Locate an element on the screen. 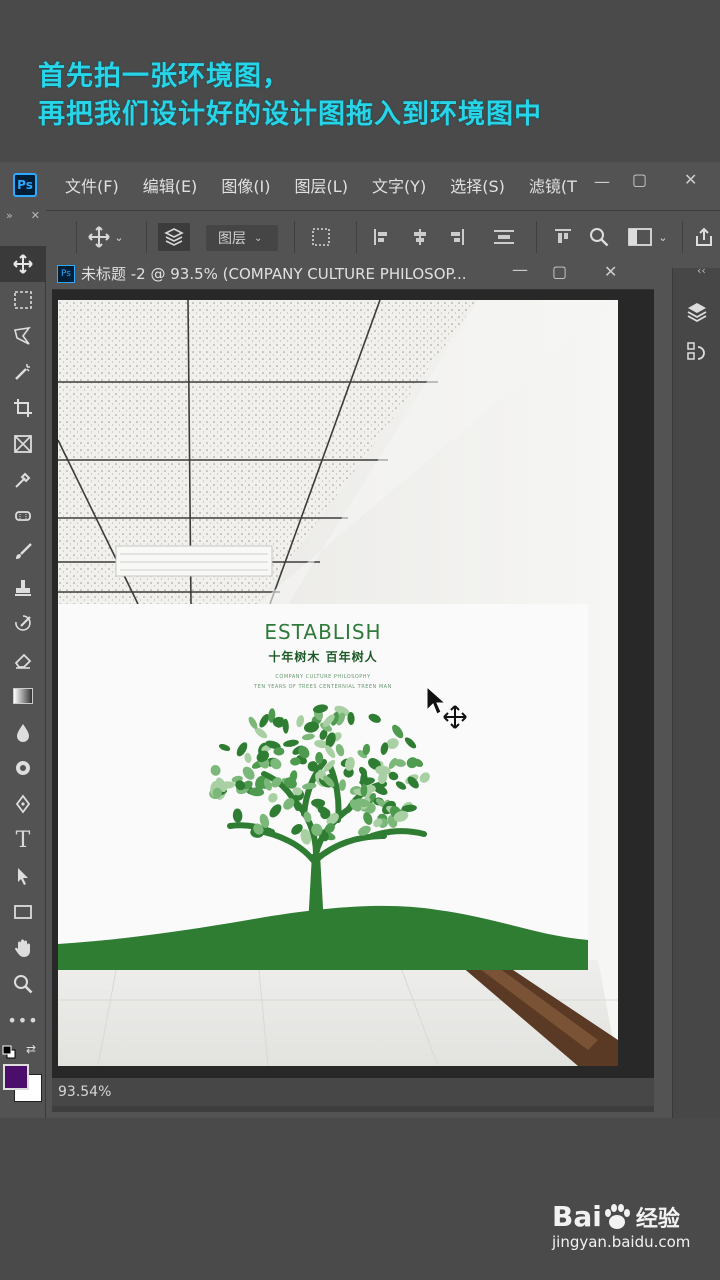  caption-line-2: 再把我们设计好的设计图拖入到环境图中 is located at coordinates (290, 114).